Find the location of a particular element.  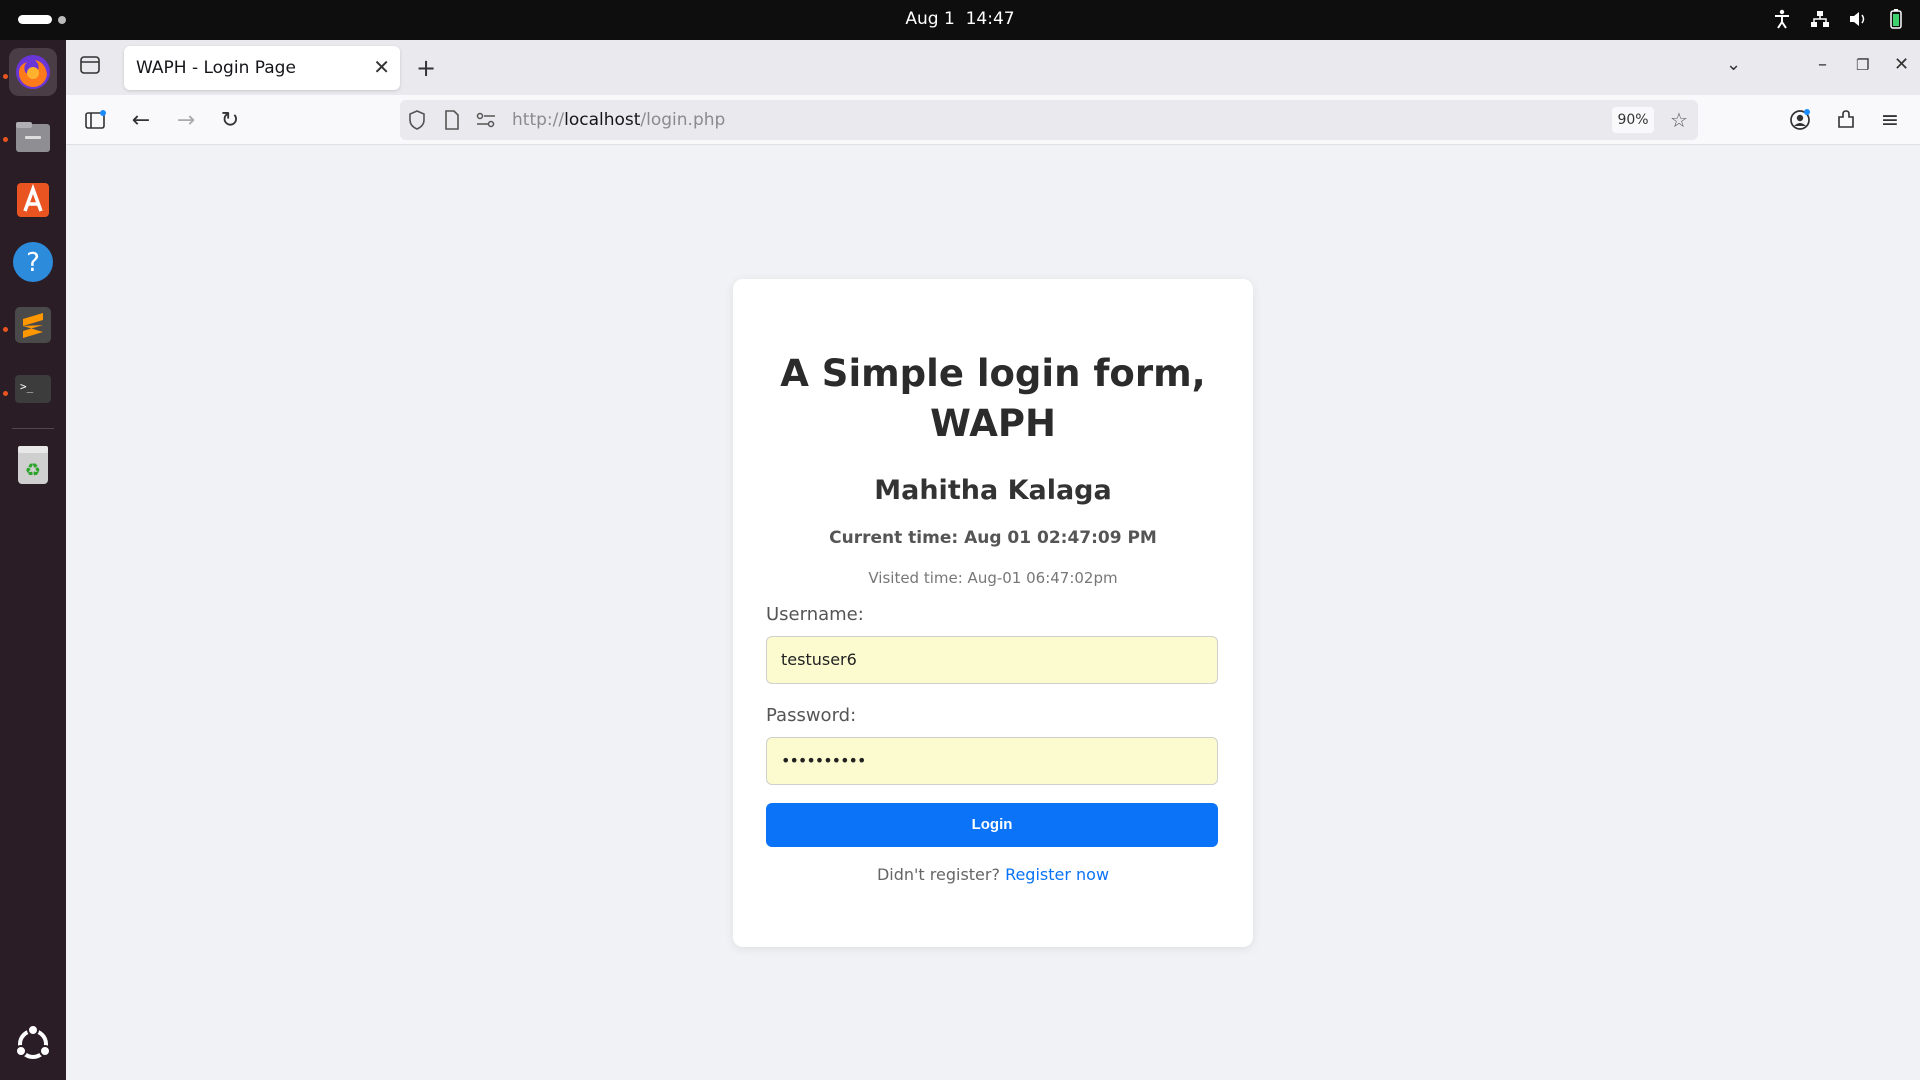

terminal-icon: >_ is located at coordinates (33, 389).